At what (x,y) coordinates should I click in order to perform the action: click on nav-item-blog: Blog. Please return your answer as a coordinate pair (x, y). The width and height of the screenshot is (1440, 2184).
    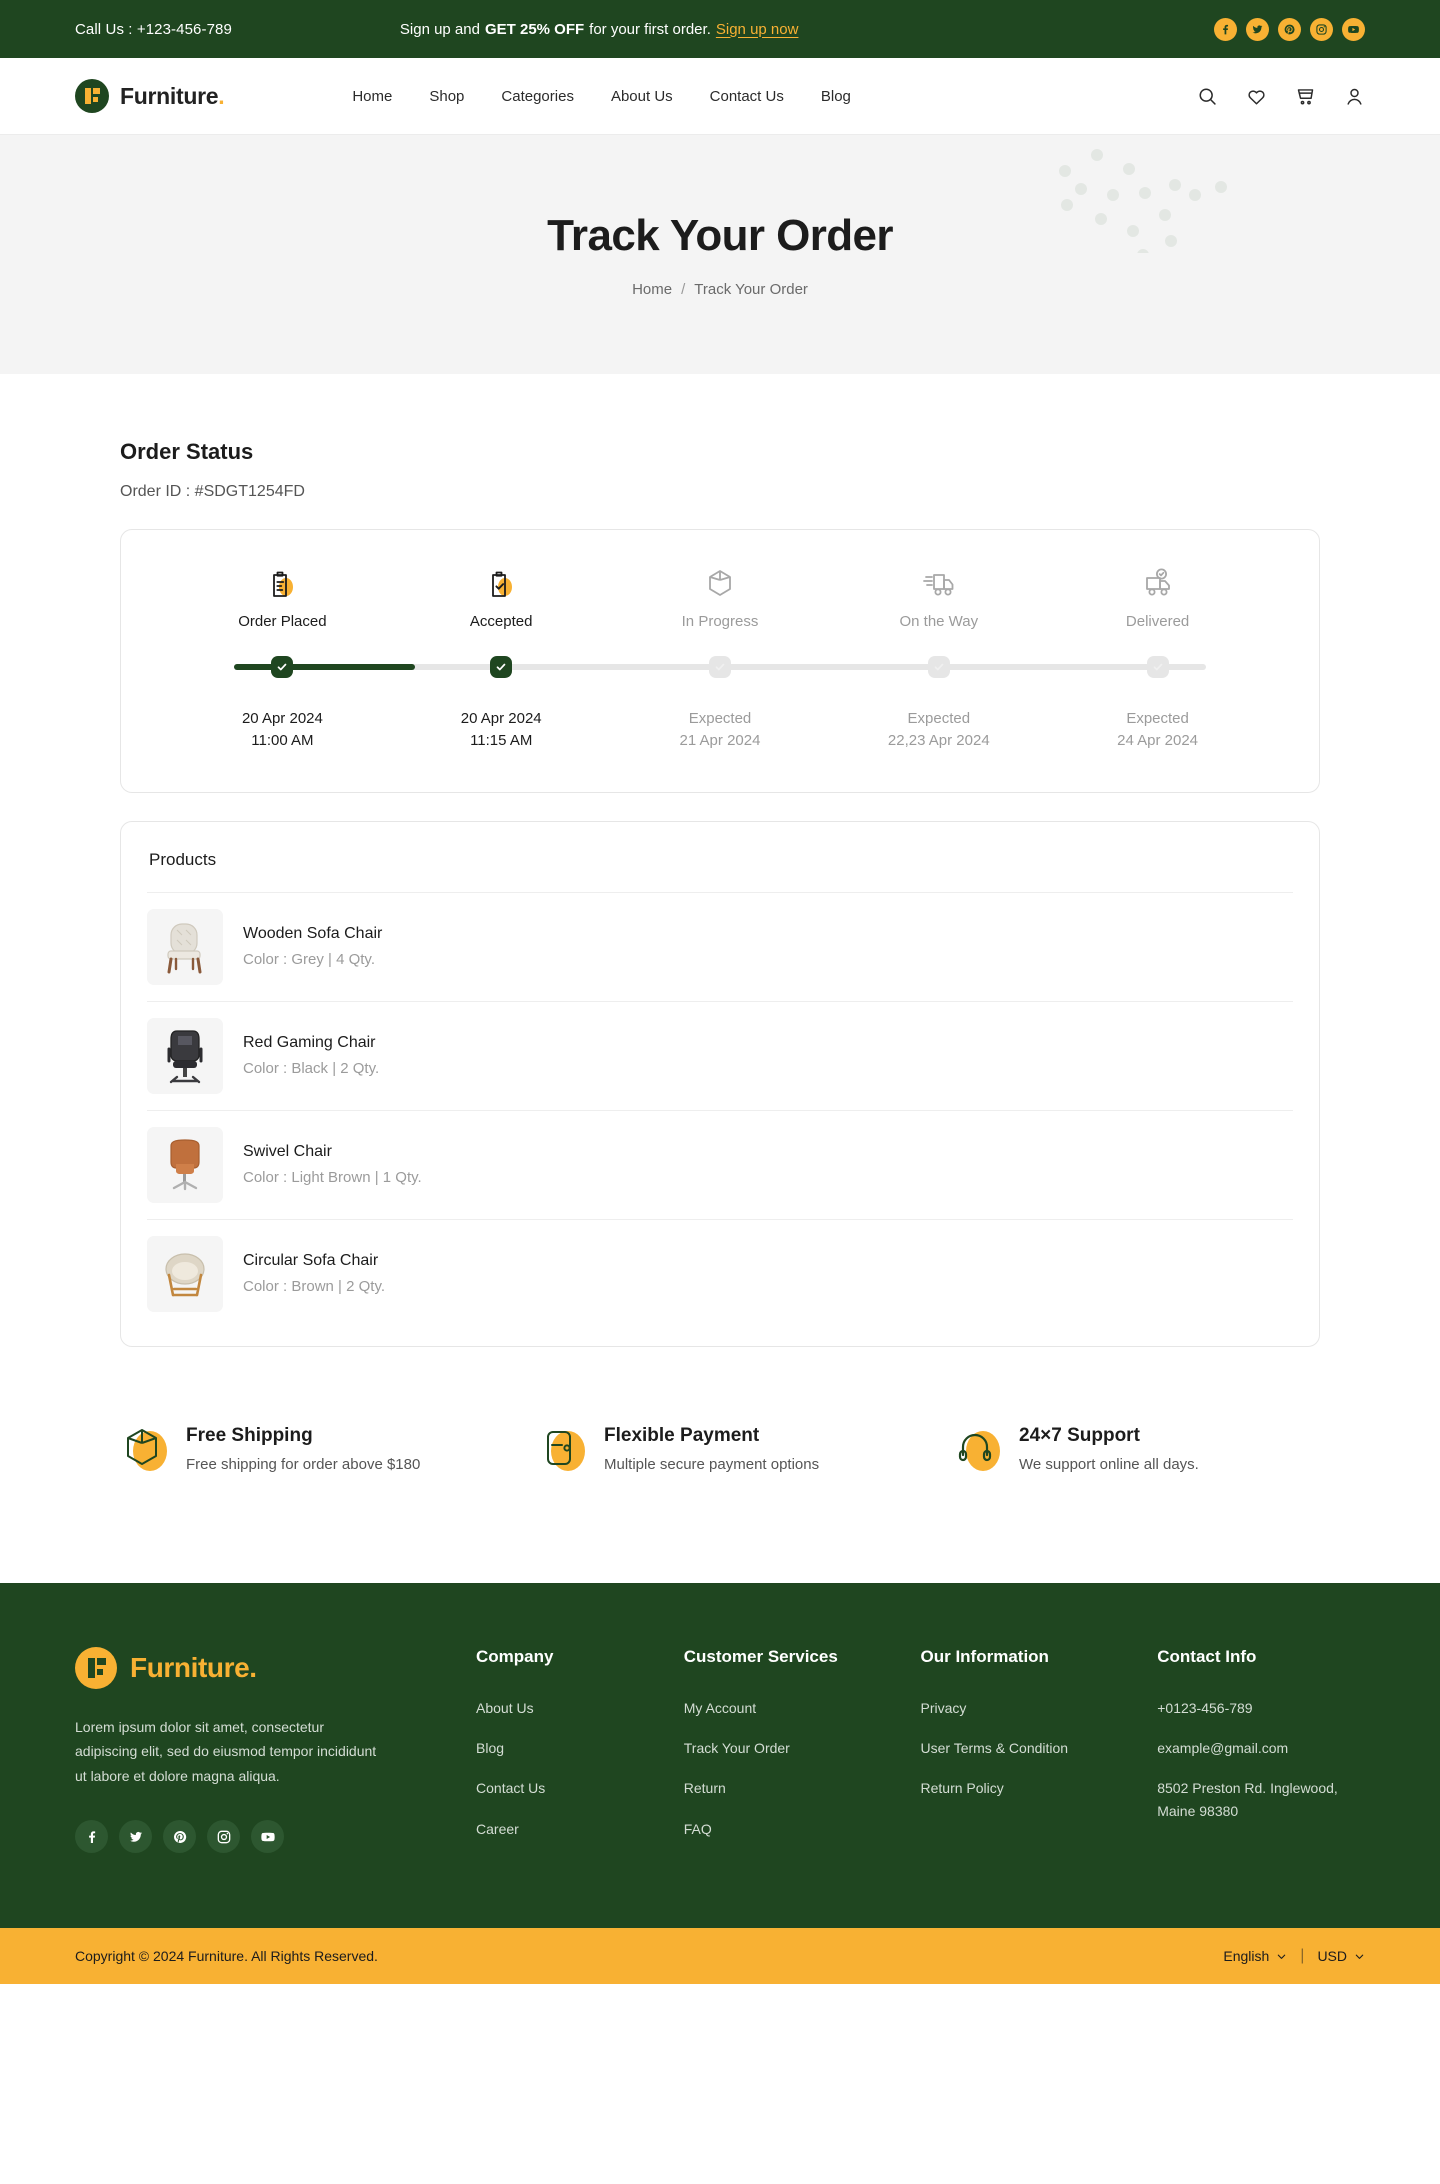
    Looking at the image, I should click on (836, 96).